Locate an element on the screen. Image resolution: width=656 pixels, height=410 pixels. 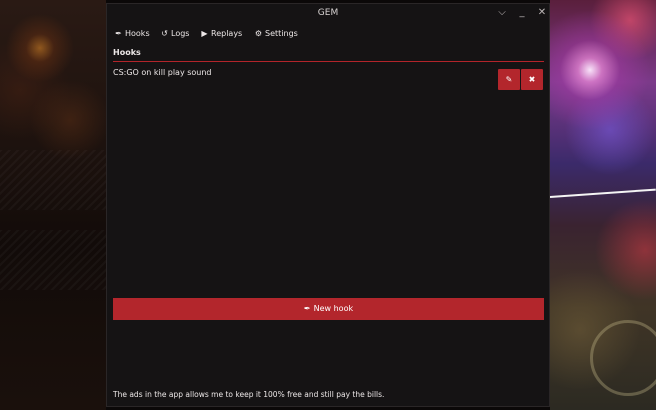
delete-hook-button: ✖ is located at coordinates (532, 79).